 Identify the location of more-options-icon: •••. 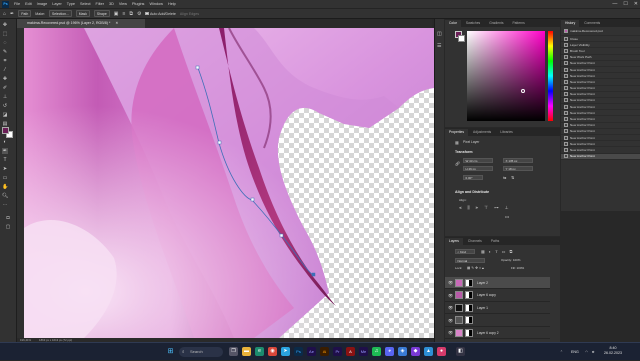
(507, 216).